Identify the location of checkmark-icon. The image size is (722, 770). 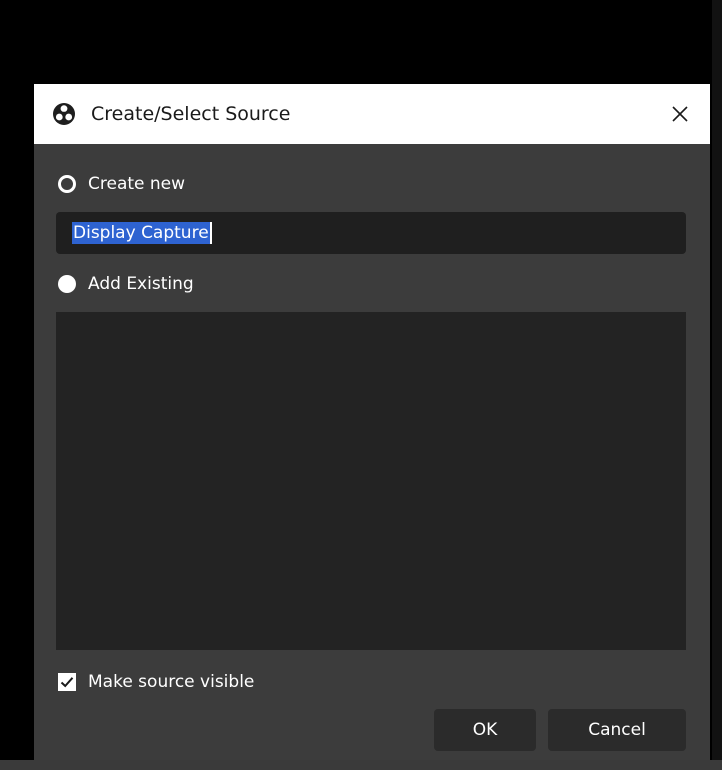
(67, 682).